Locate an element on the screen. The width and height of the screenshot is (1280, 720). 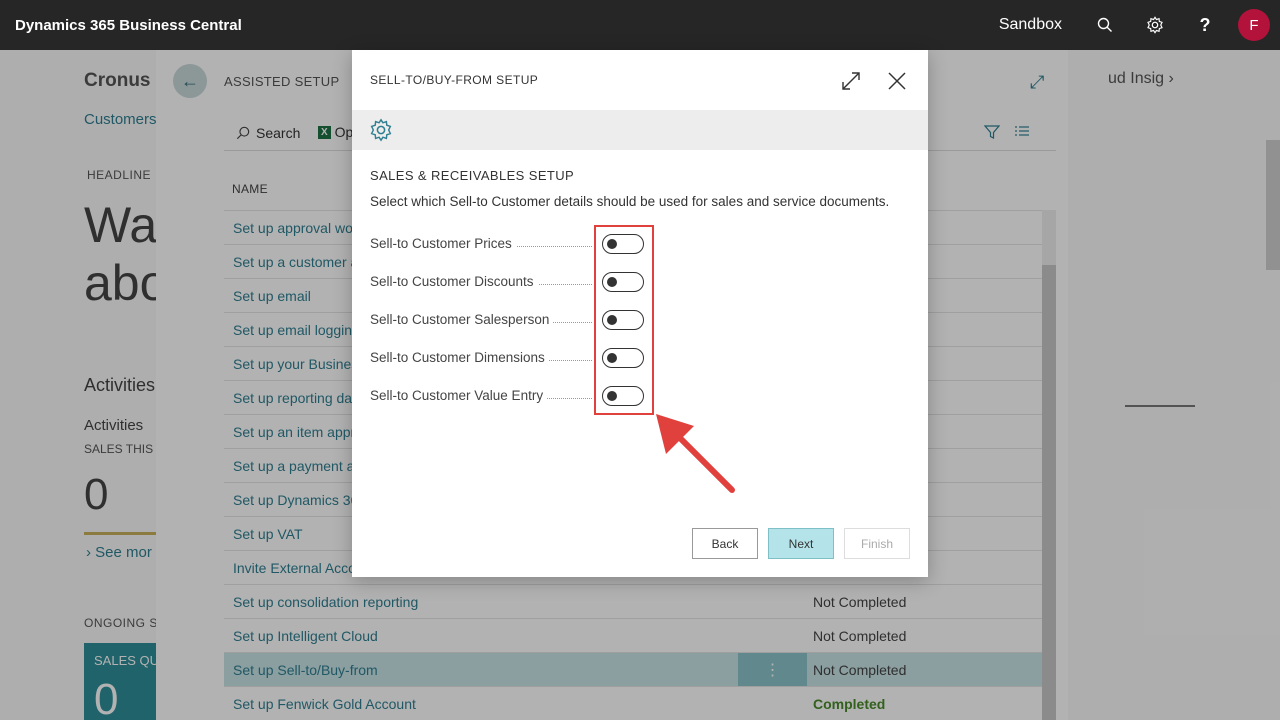
app-title: Dynamics 365 Business Central is located at coordinates (128, 25).